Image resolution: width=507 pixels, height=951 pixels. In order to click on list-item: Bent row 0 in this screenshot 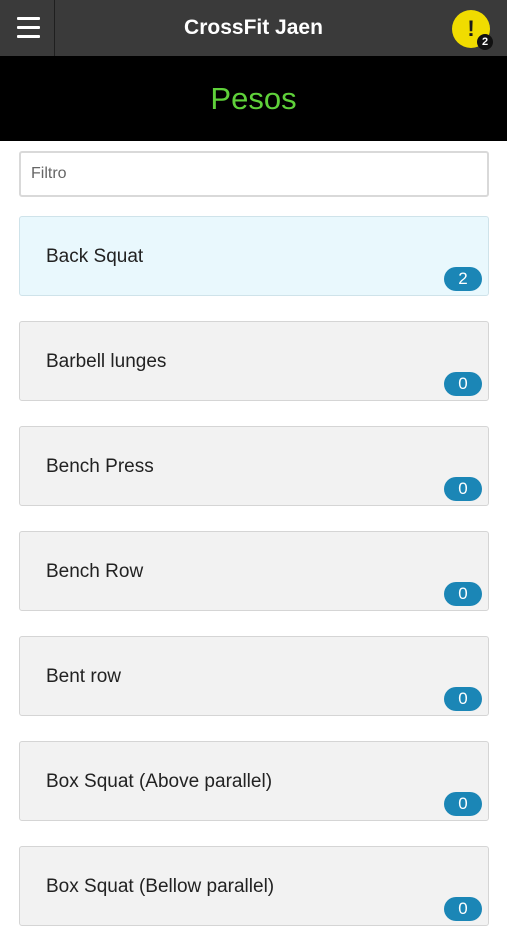, I will do `click(254, 676)`.